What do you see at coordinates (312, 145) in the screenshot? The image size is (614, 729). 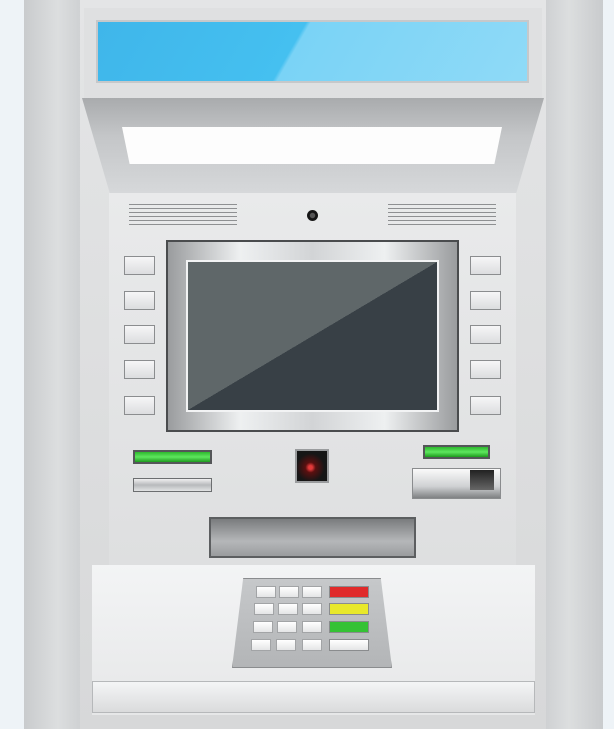 I see `light-strip` at bounding box center [312, 145].